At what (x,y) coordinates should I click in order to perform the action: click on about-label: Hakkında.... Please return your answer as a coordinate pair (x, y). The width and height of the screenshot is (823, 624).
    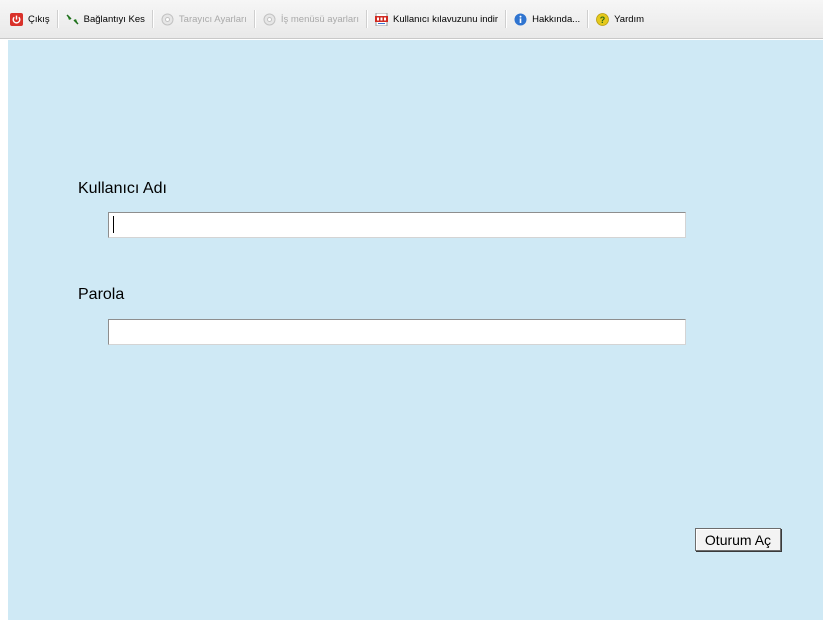
    Looking at the image, I should click on (556, 19).